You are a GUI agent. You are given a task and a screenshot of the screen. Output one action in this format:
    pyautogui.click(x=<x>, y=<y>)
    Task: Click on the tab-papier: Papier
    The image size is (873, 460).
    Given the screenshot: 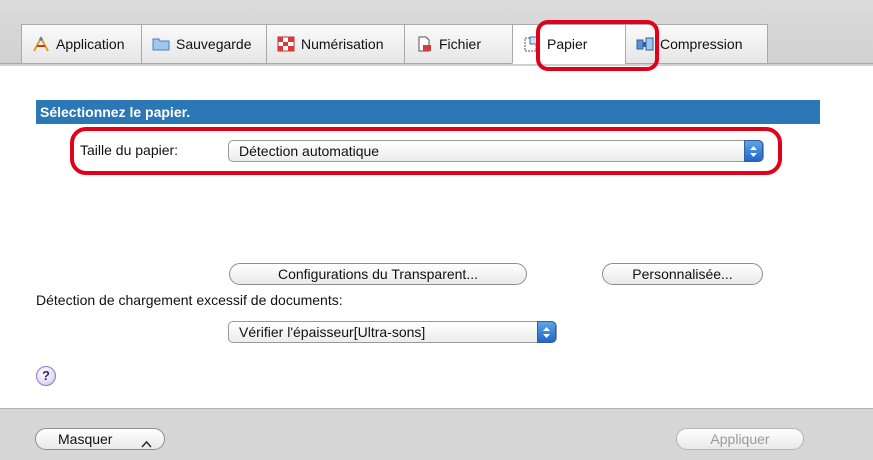 What is the action you would take?
    pyautogui.click(x=568, y=44)
    